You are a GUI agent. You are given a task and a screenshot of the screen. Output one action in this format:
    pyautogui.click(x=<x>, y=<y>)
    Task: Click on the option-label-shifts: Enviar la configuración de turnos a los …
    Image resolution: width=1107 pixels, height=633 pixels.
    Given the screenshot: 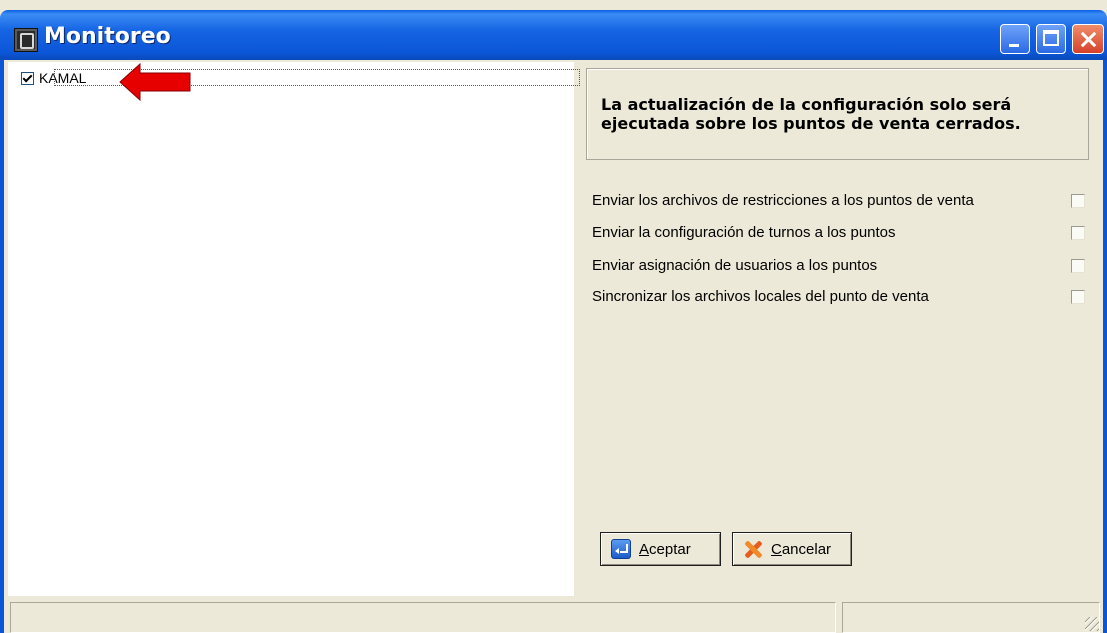 What is the action you would take?
    pyautogui.click(x=744, y=232)
    